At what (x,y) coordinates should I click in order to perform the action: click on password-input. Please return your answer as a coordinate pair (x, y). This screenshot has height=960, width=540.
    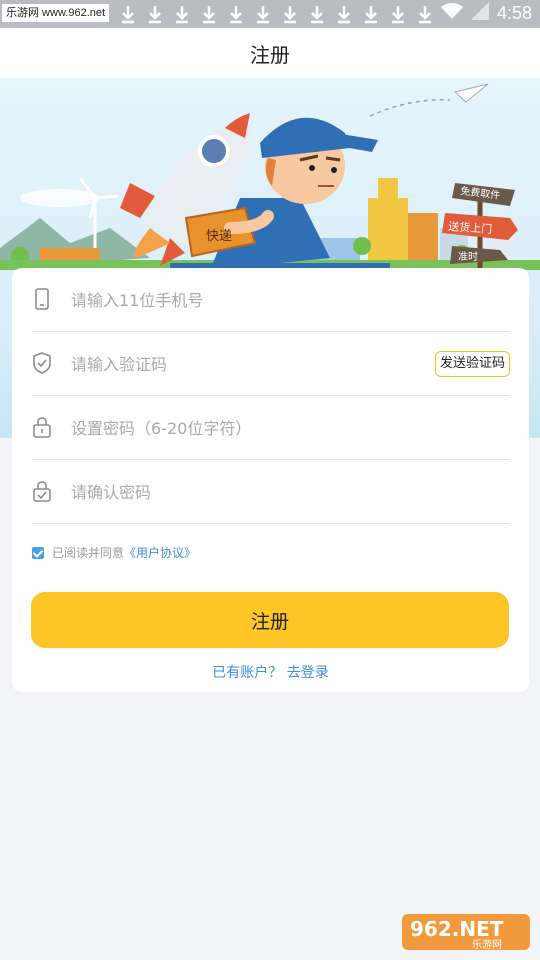
    Looking at the image, I should click on (251, 428).